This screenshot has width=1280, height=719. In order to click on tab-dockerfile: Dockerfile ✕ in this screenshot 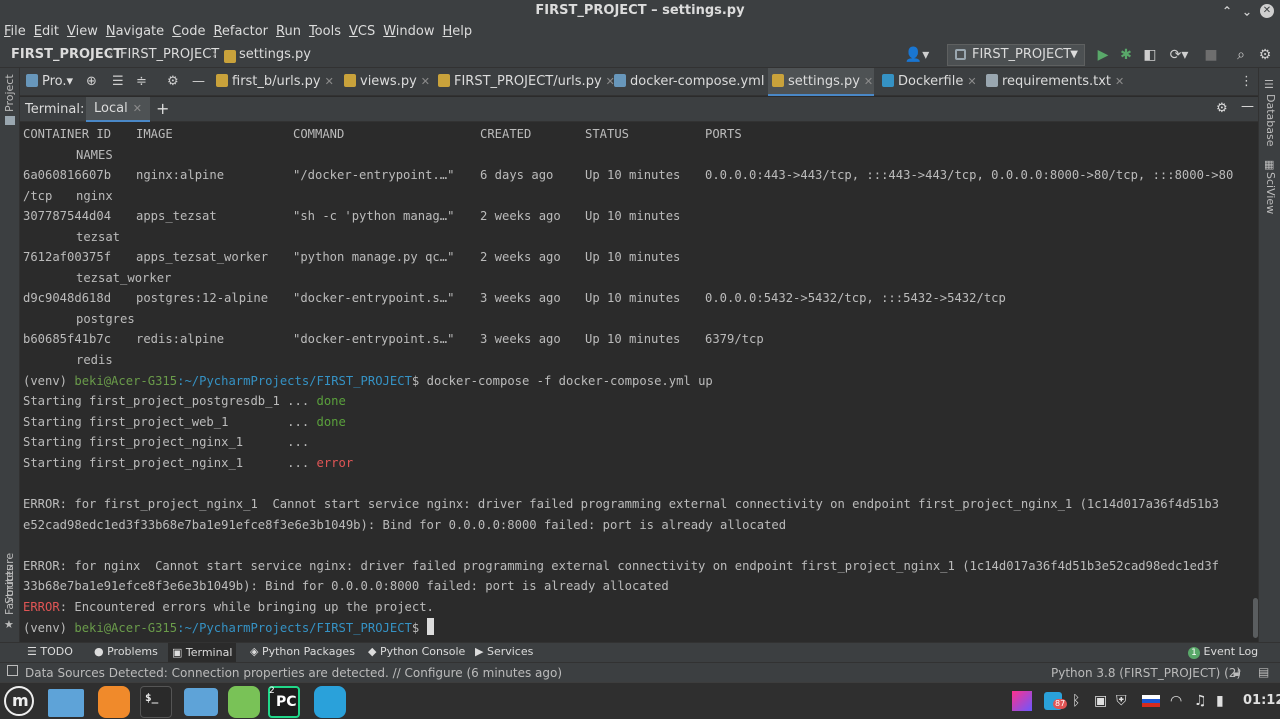, I will do `click(927, 82)`.